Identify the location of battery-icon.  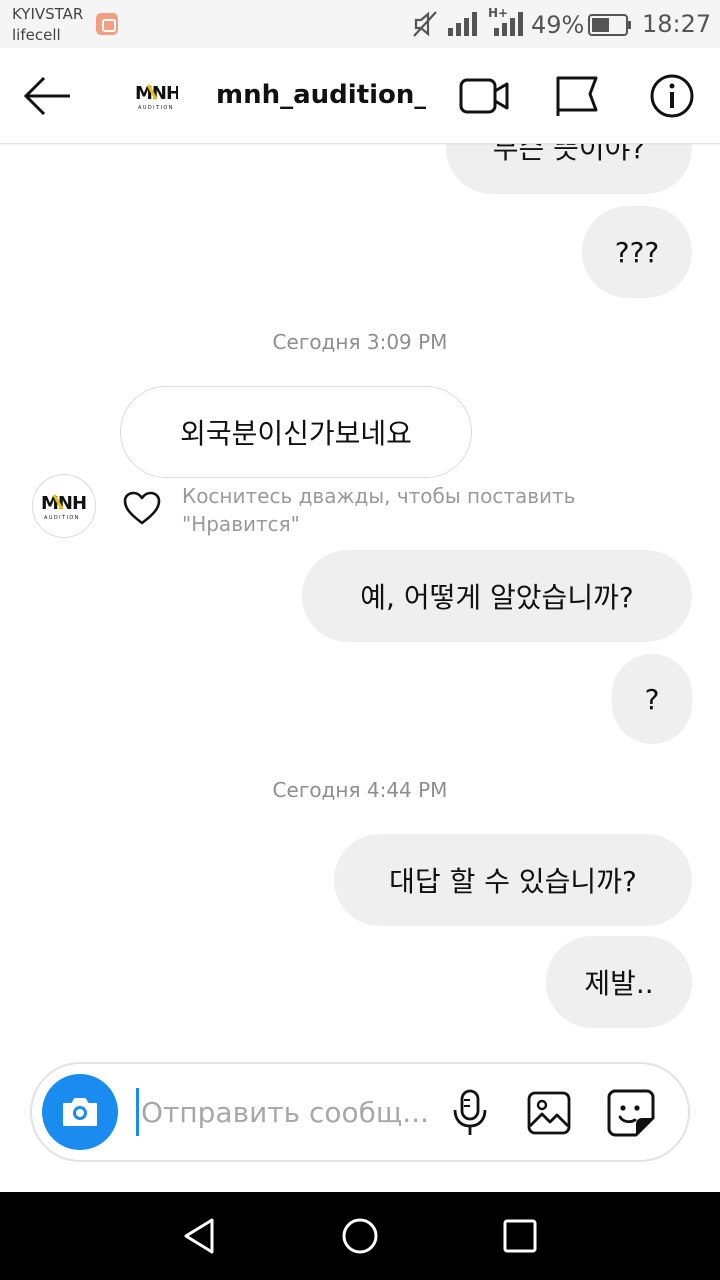
(609, 25).